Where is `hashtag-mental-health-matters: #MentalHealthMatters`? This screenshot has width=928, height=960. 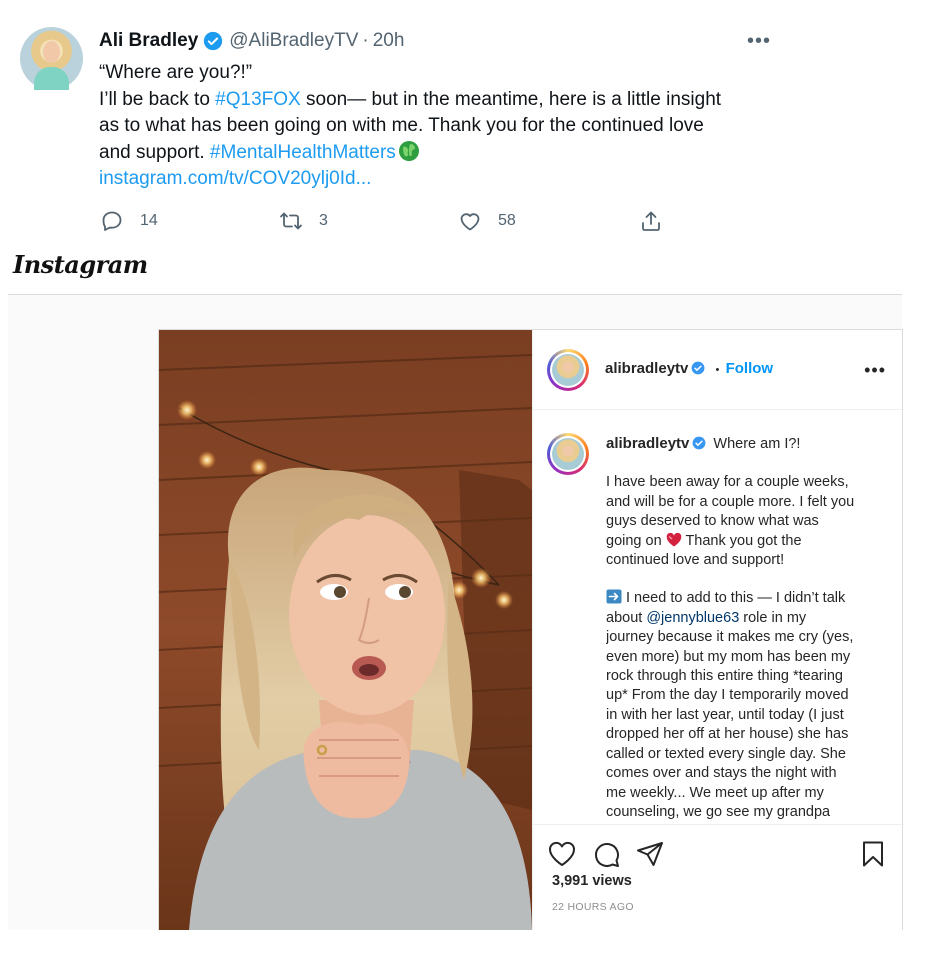 hashtag-mental-health-matters: #MentalHealthMatters is located at coordinates (303, 152).